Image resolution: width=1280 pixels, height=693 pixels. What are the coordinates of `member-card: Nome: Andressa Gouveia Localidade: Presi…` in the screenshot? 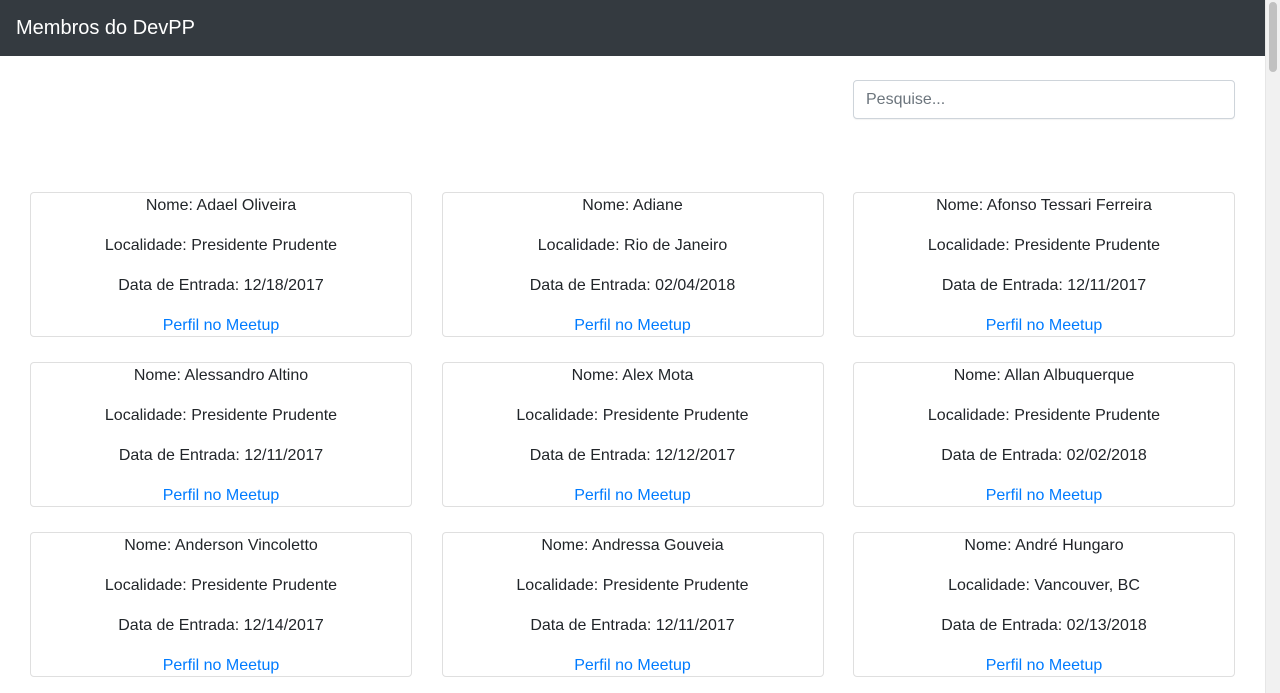 It's located at (632, 604).